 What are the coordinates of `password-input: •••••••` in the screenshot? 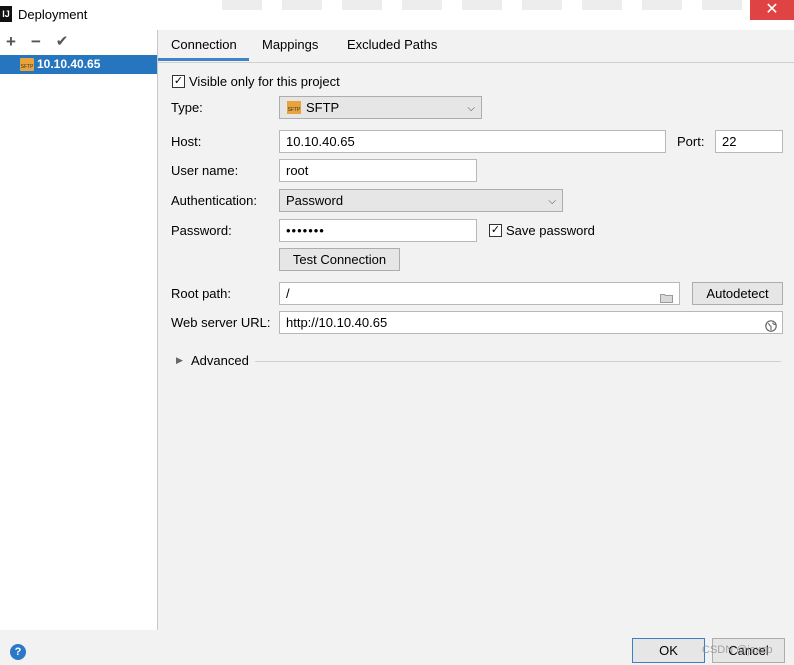 It's located at (378, 230).